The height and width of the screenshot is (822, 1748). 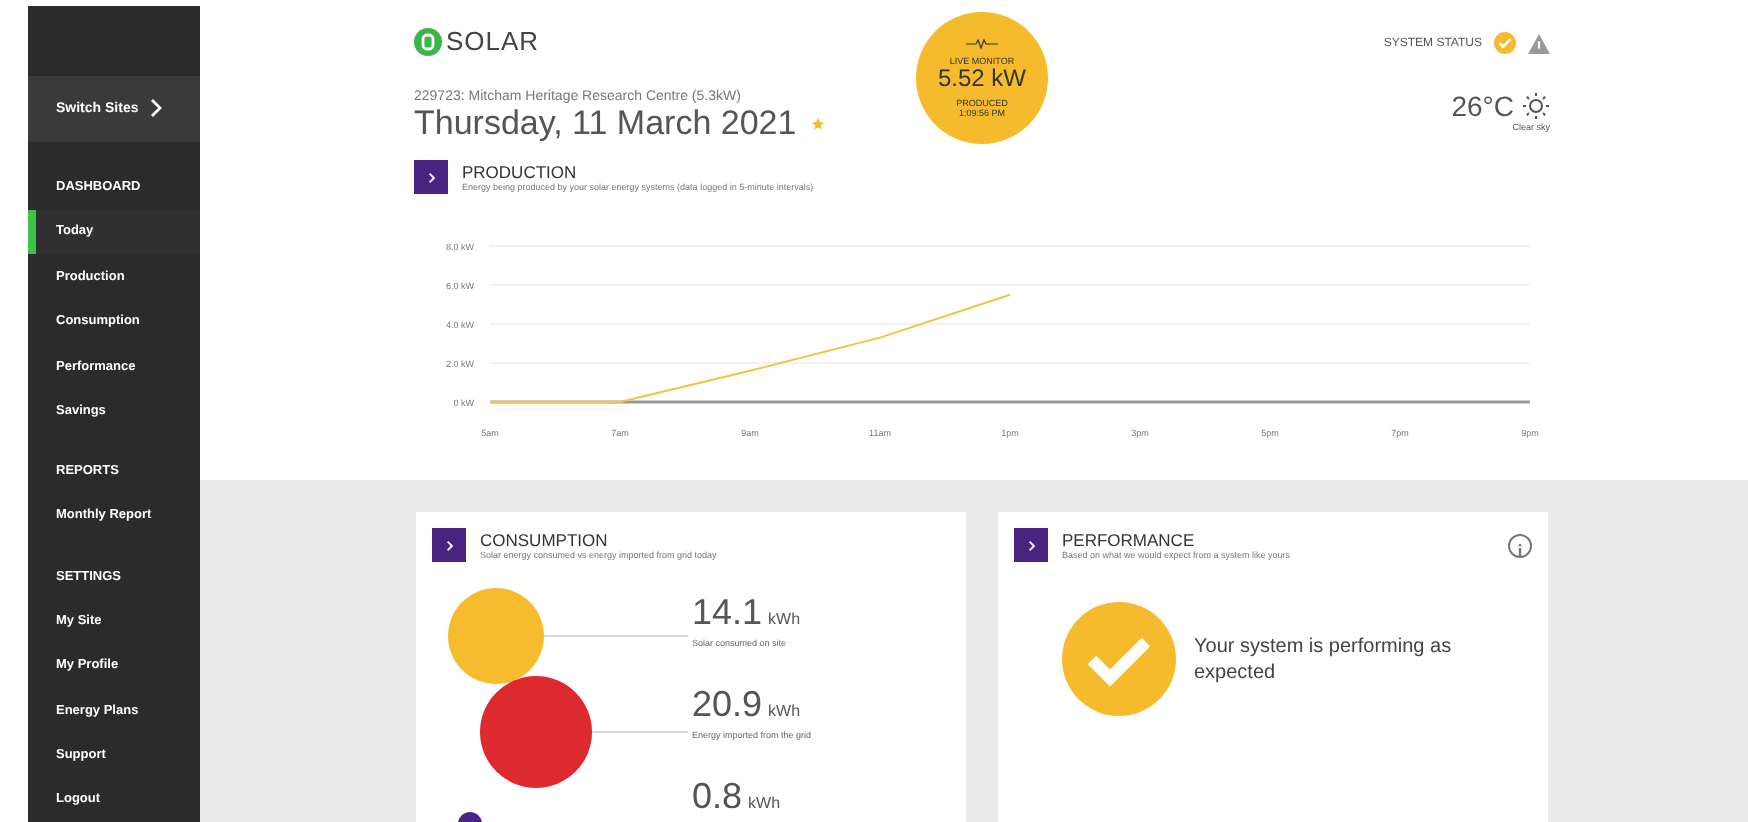 I want to click on sun-icon, so click(x=1536, y=106).